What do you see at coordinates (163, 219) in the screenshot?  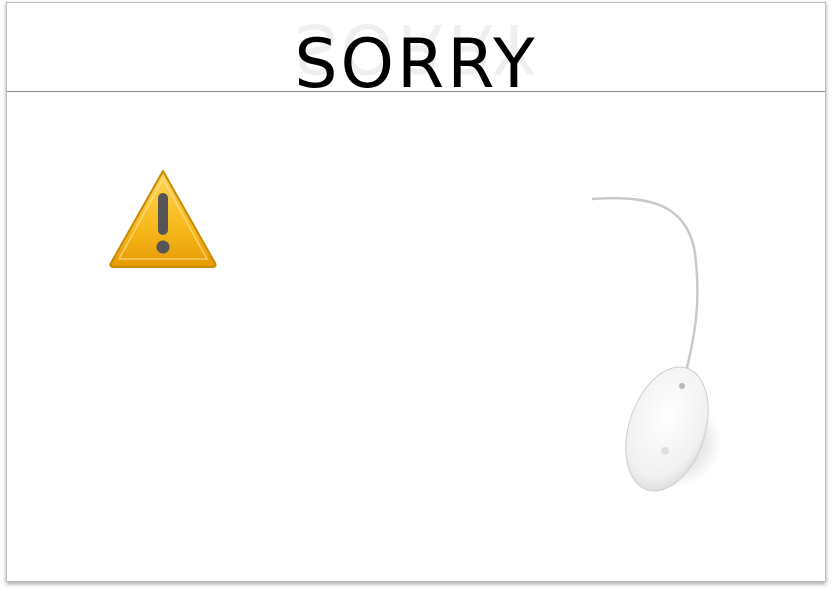 I see `warning-icon` at bounding box center [163, 219].